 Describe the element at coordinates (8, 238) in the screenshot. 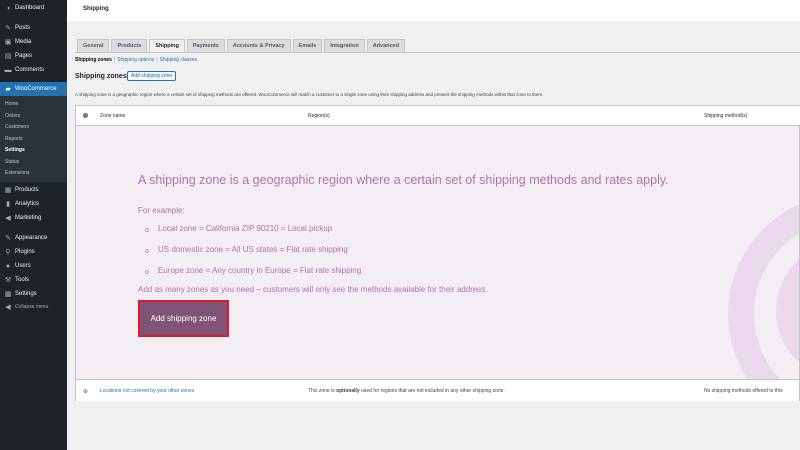

I see `brush-icon: ✎` at that location.